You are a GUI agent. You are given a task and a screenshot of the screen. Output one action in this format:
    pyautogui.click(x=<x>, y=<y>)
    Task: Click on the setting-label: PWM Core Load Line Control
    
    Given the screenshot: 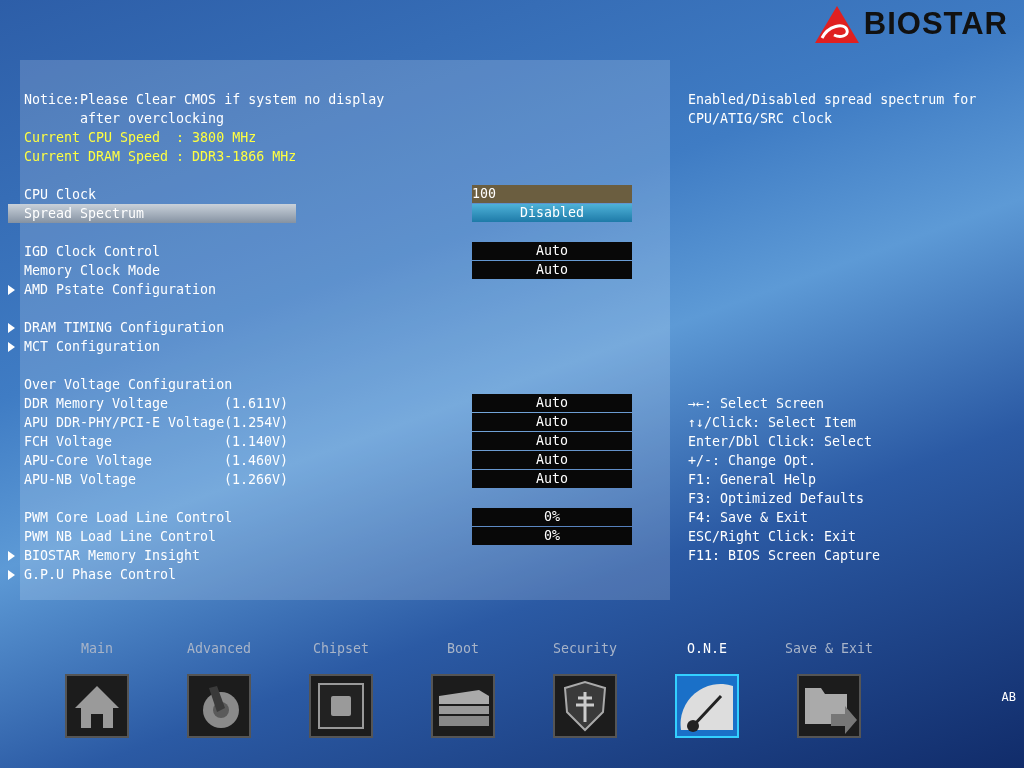 What is the action you would take?
    pyautogui.click(x=128, y=517)
    